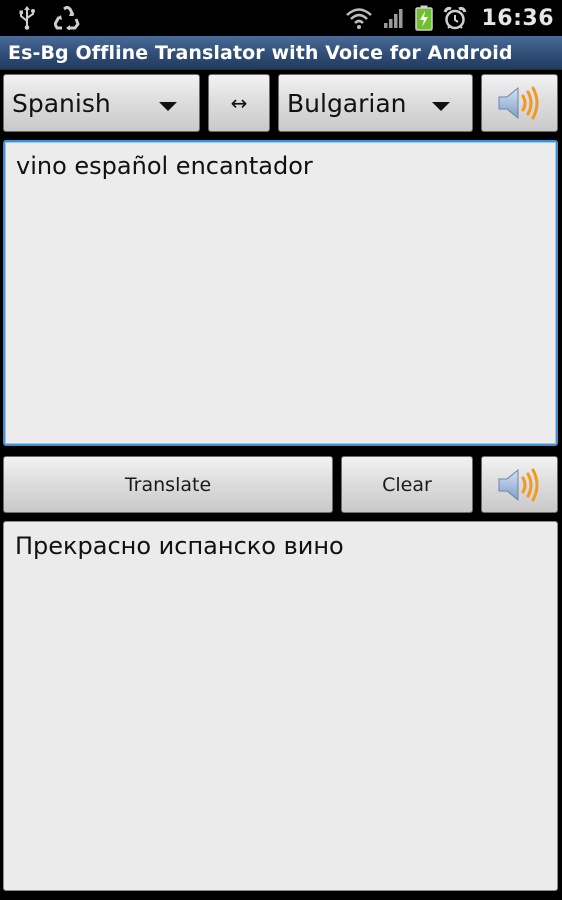 Image resolution: width=562 pixels, height=900 pixels. What do you see at coordinates (281, 18) in the screenshot?
I see `status-bar: 16:36` at bounding box center [281, 18].